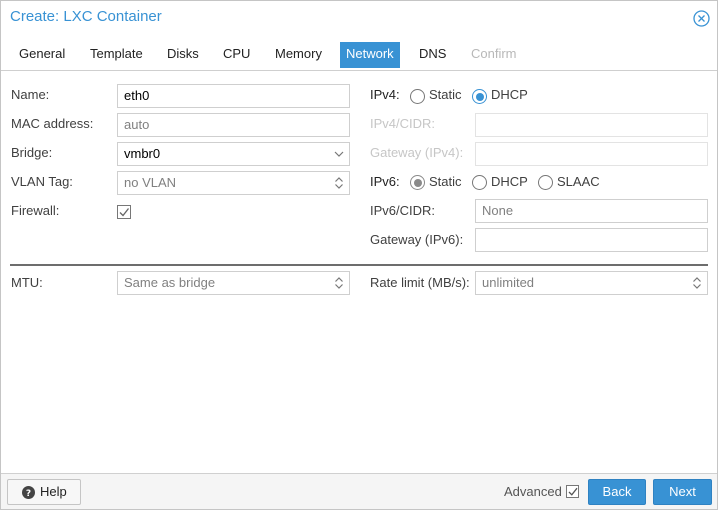 The height and width of the screenshot is (510, 718). Describe the element at coordinates (359, 265) in the screenshot. I see `advanced-separator` at that location.